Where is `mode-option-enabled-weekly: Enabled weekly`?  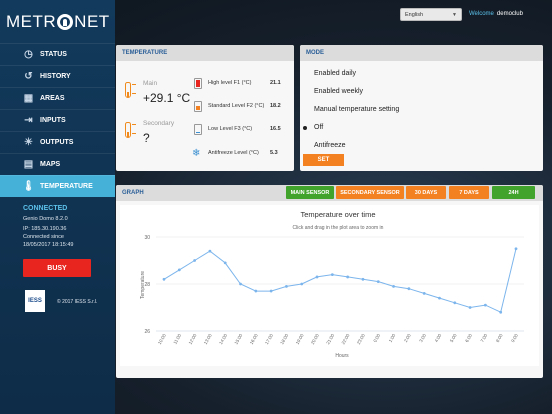
mode-option-enabled-weekly: Enabled weekly is located at coordinates (333, 91).